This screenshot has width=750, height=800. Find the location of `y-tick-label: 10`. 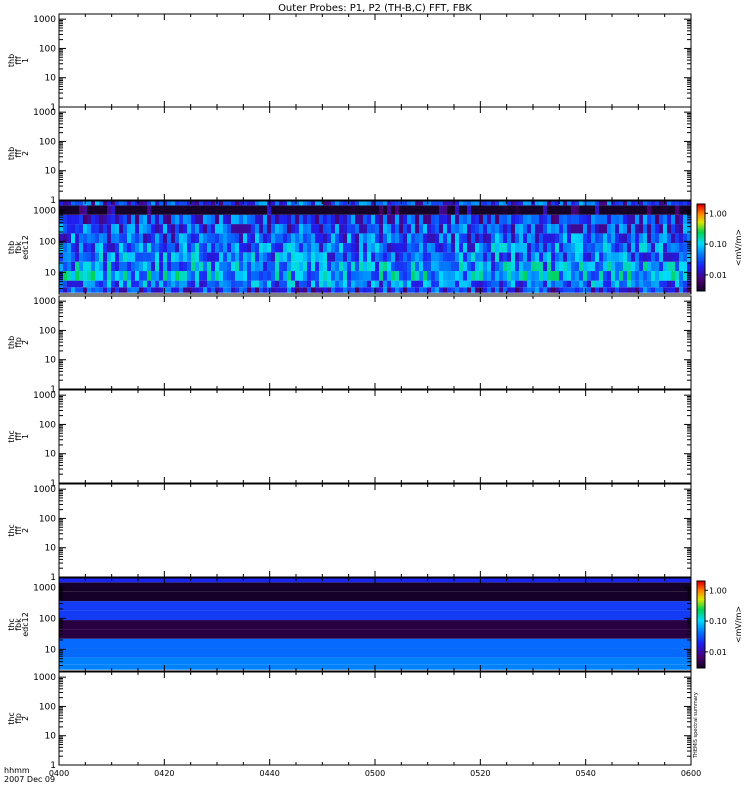

y-tick-label: 10 is located at coordinates (51, 79).